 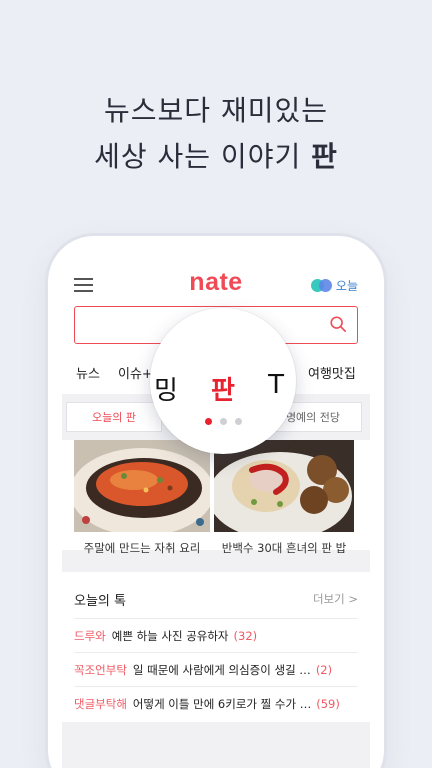 What do you see at coordinates (324, 156) in the screenshot?
I see `headline-line-2-bold: 판` at bounding box center [324, 156].